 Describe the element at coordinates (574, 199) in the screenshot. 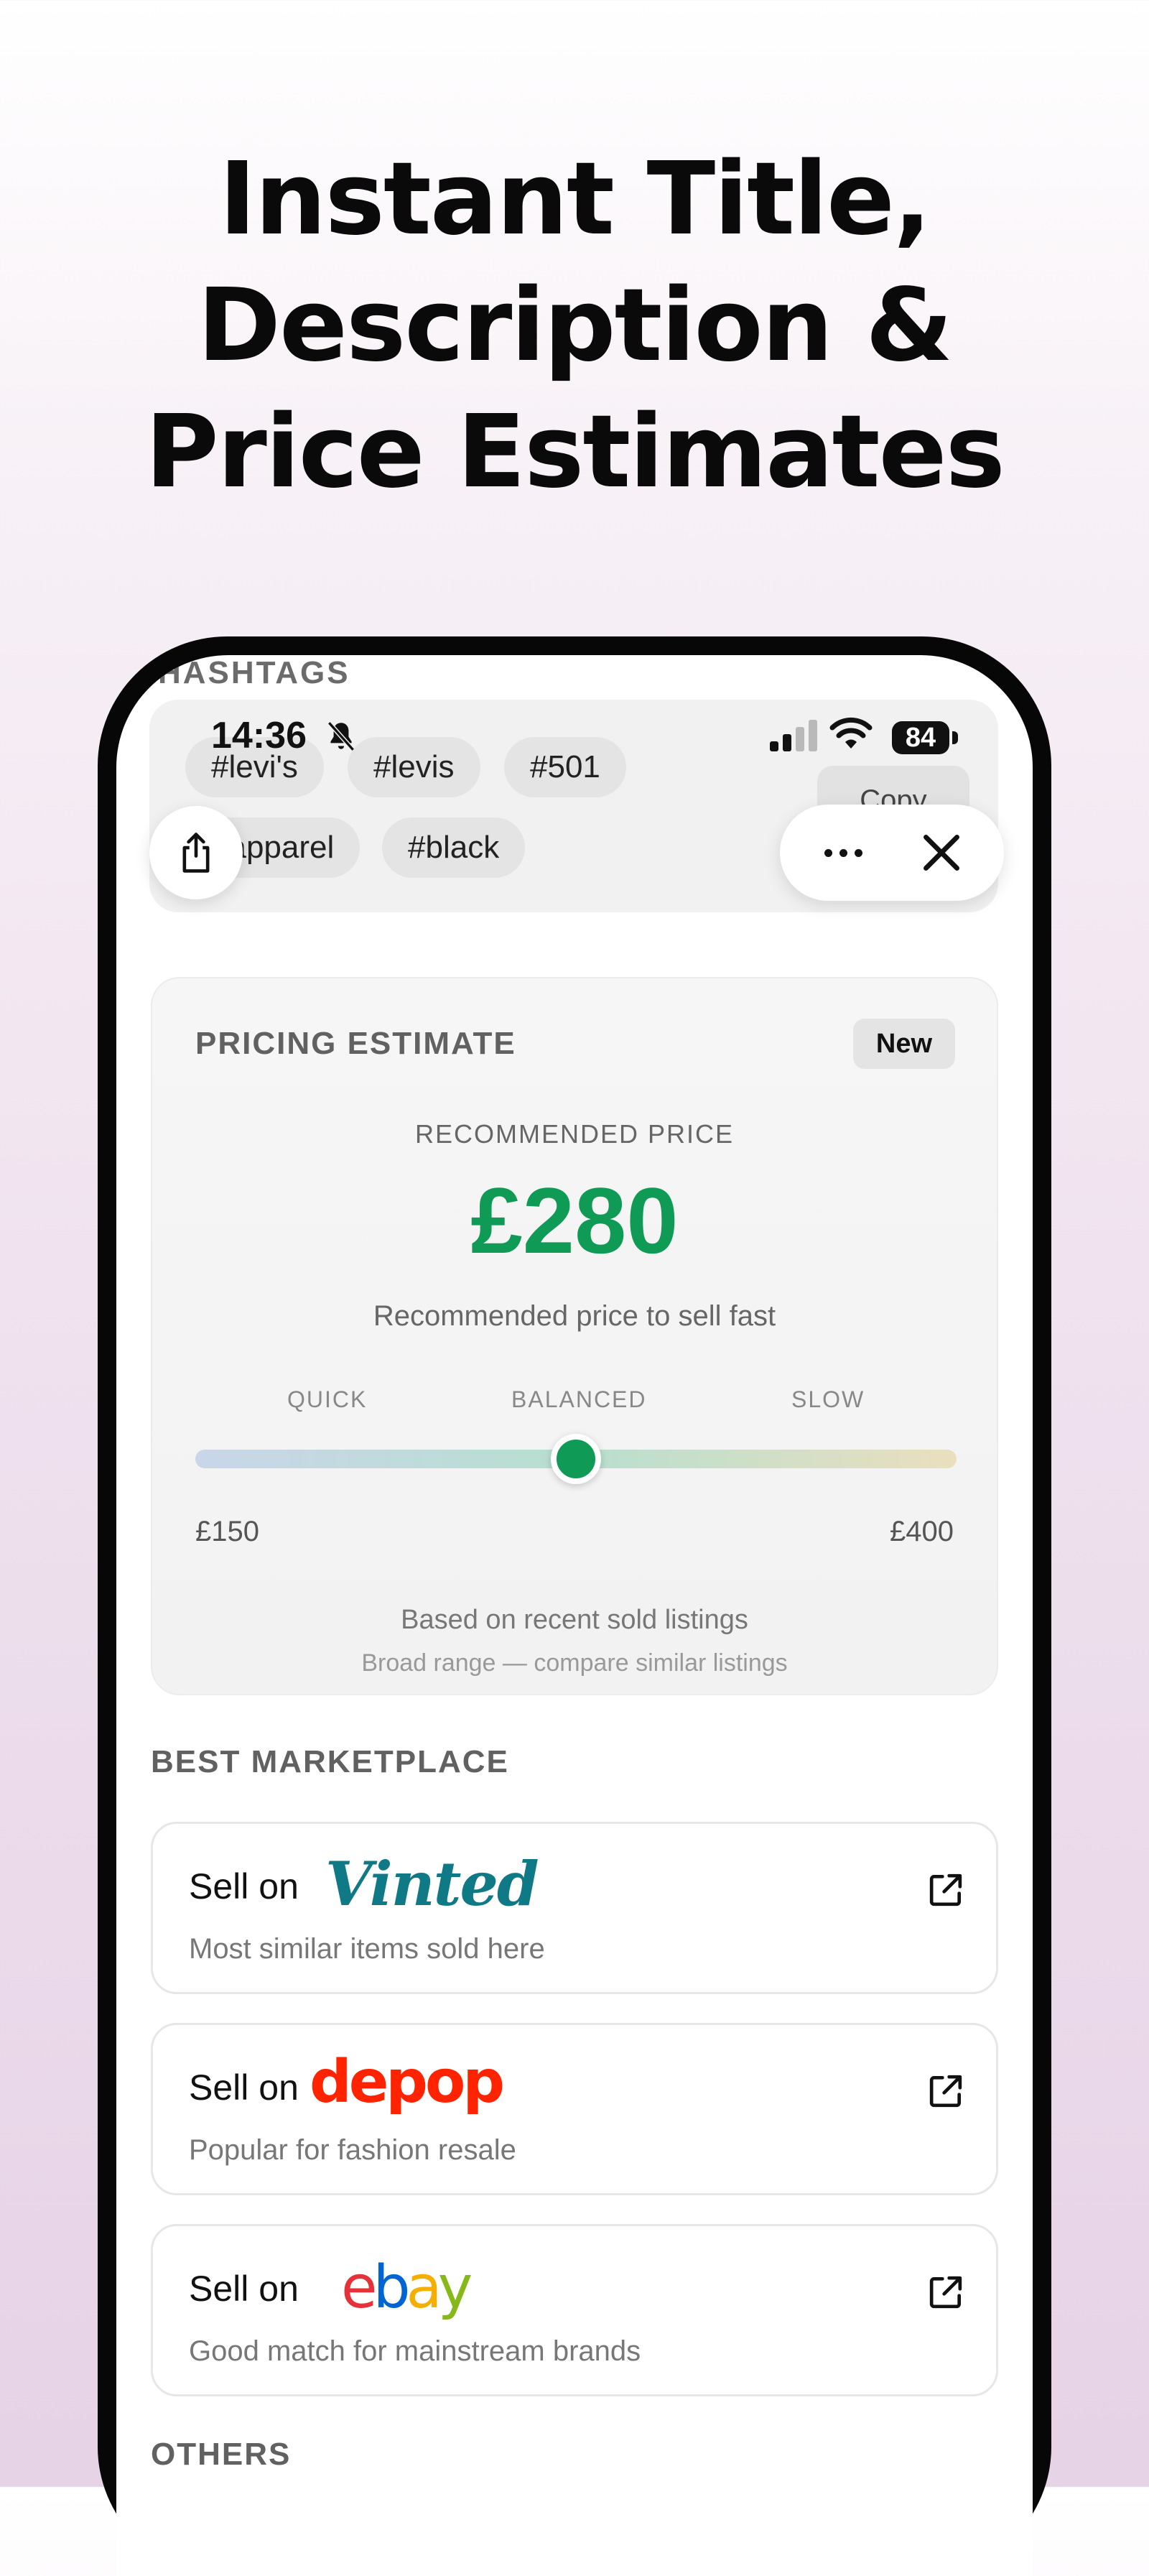

I see `headline-line-1: Instant Title,` at that location.